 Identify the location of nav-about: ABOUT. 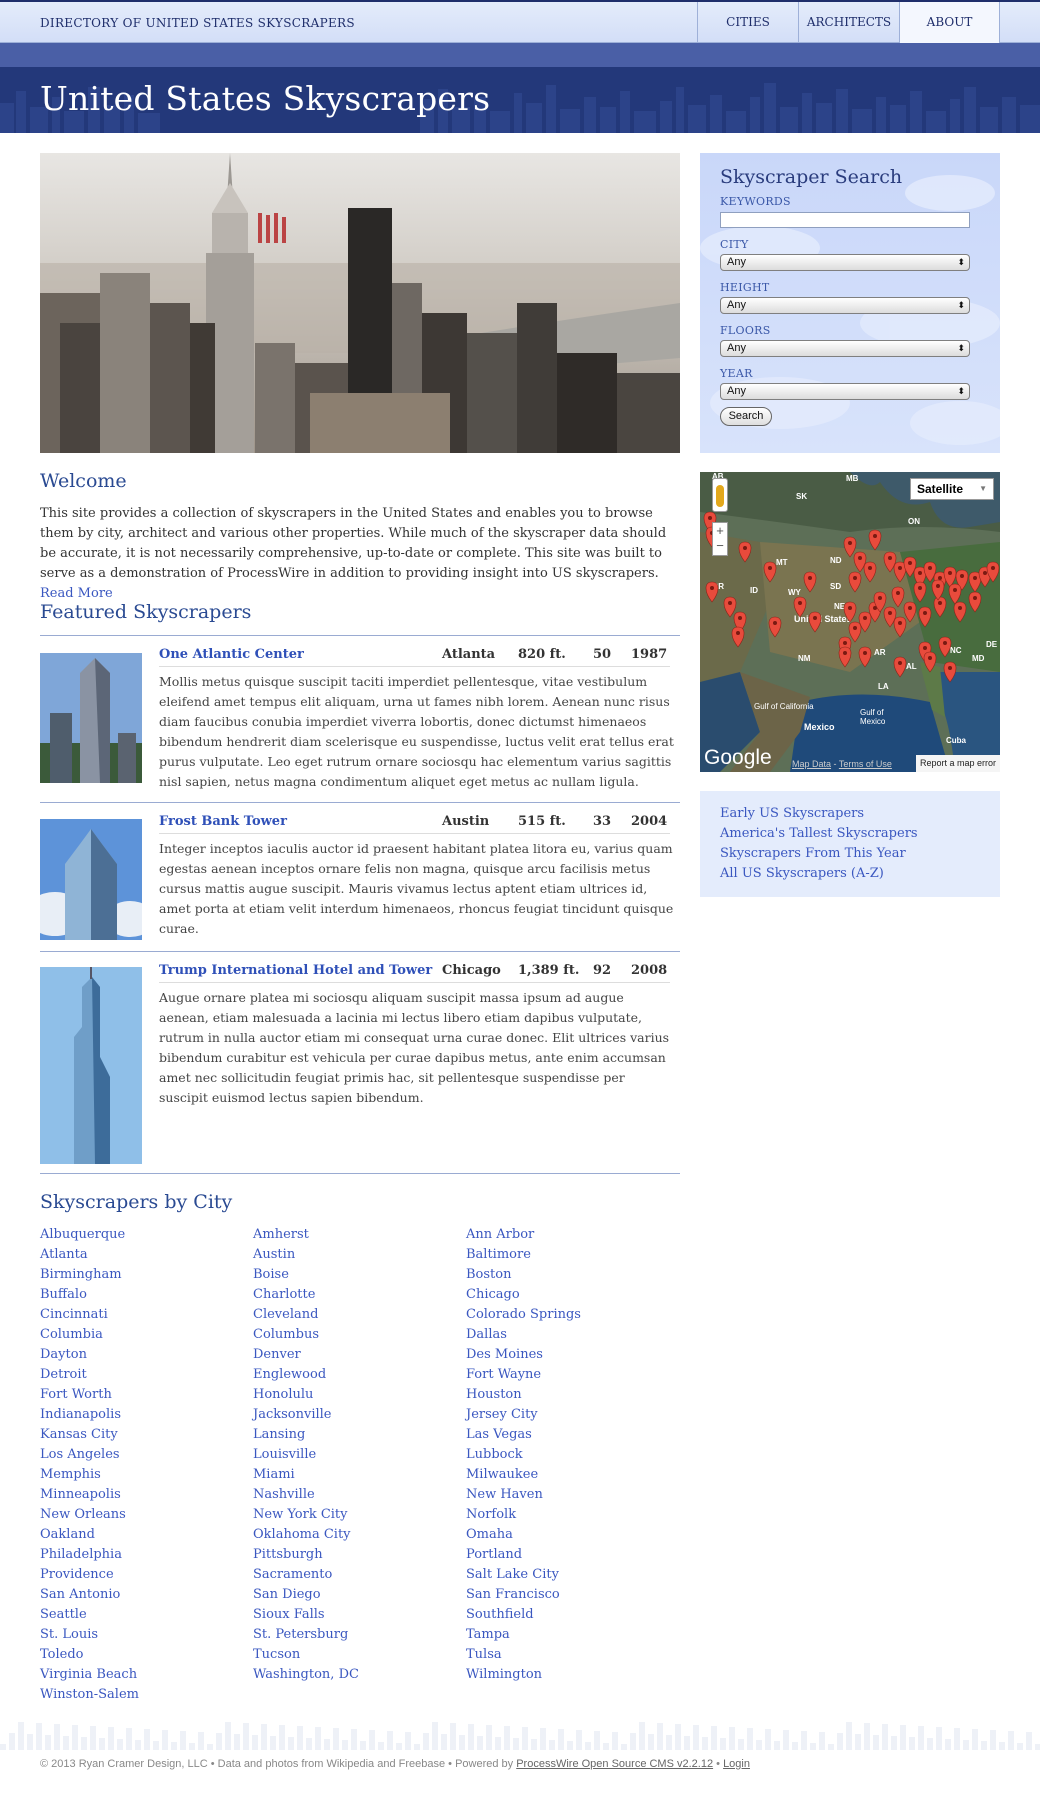
(949, 22).